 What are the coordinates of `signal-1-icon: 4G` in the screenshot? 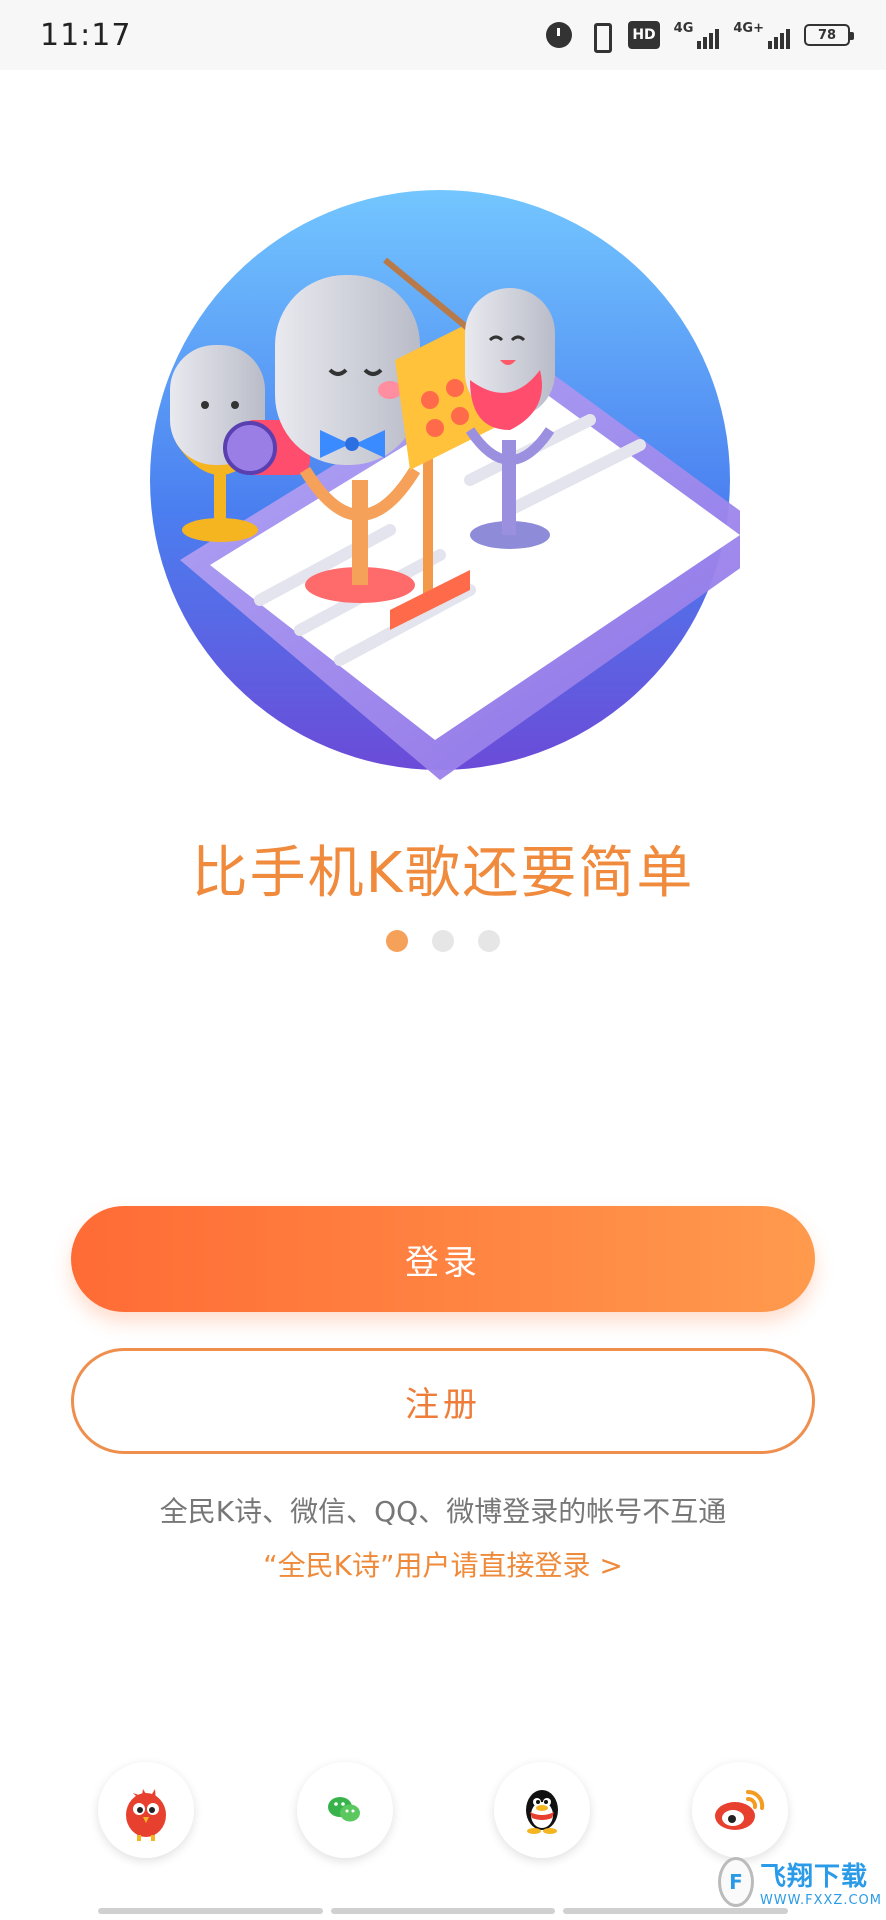 It's located at (697, 35).